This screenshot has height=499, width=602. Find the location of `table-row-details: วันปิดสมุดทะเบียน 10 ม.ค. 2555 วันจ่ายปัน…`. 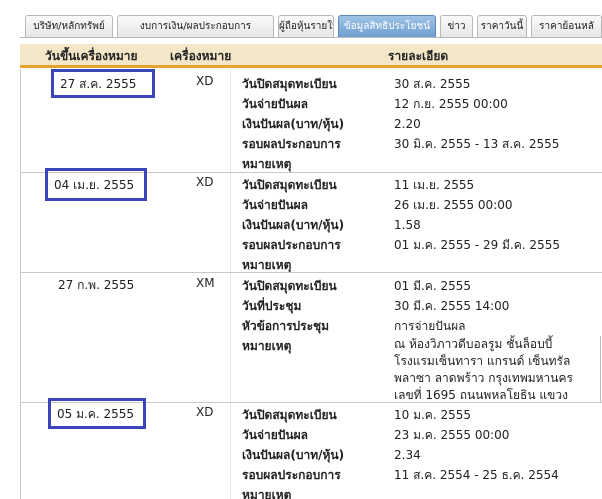

table-row-details: วันปิดสมุดทะเบียน 10 ม.ค. 2555 วันจ่ายปัน… is located at coordinates (413, 452).